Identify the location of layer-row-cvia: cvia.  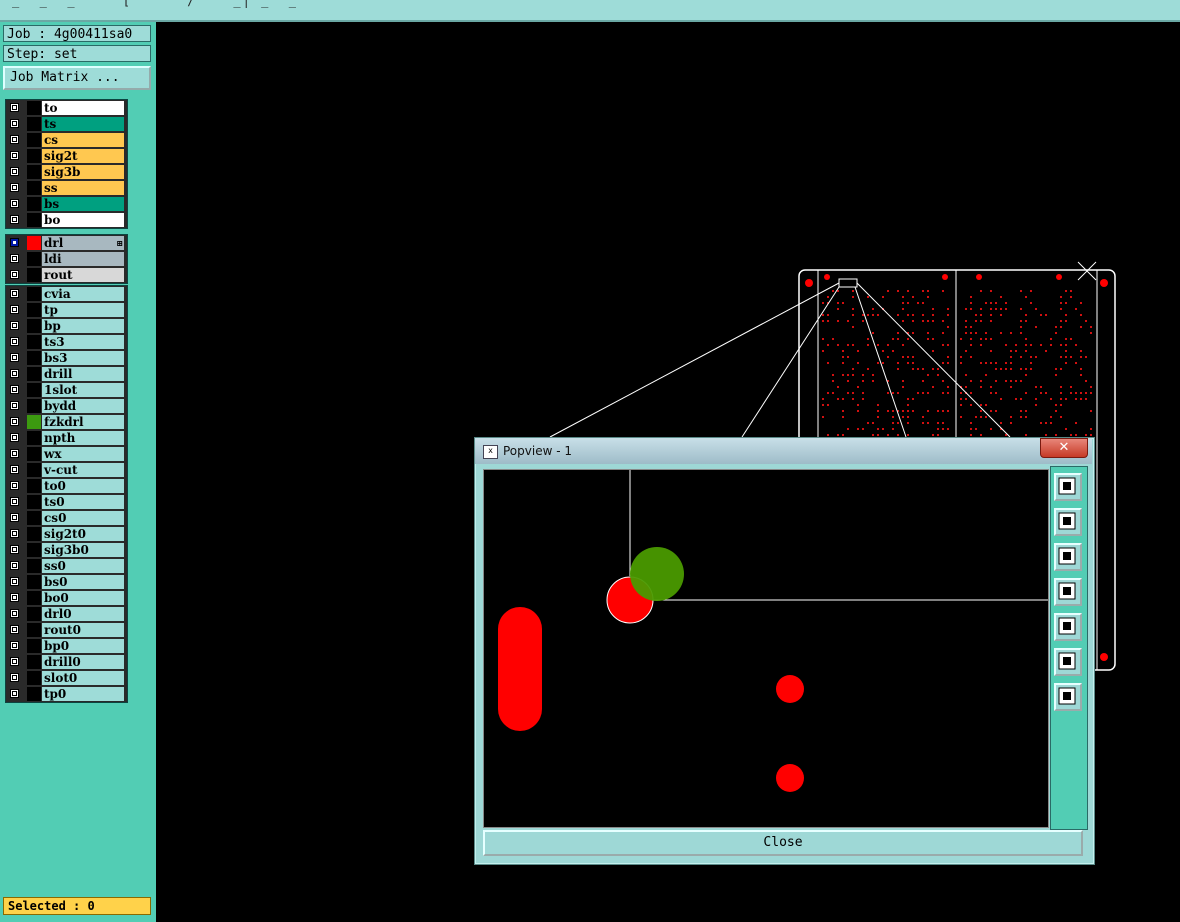
(66, 294).